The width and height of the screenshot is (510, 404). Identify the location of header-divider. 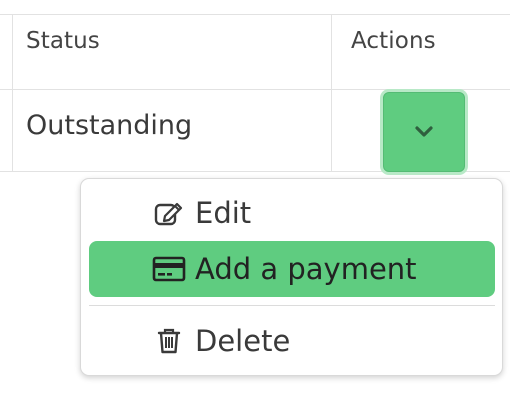
(255, 89).